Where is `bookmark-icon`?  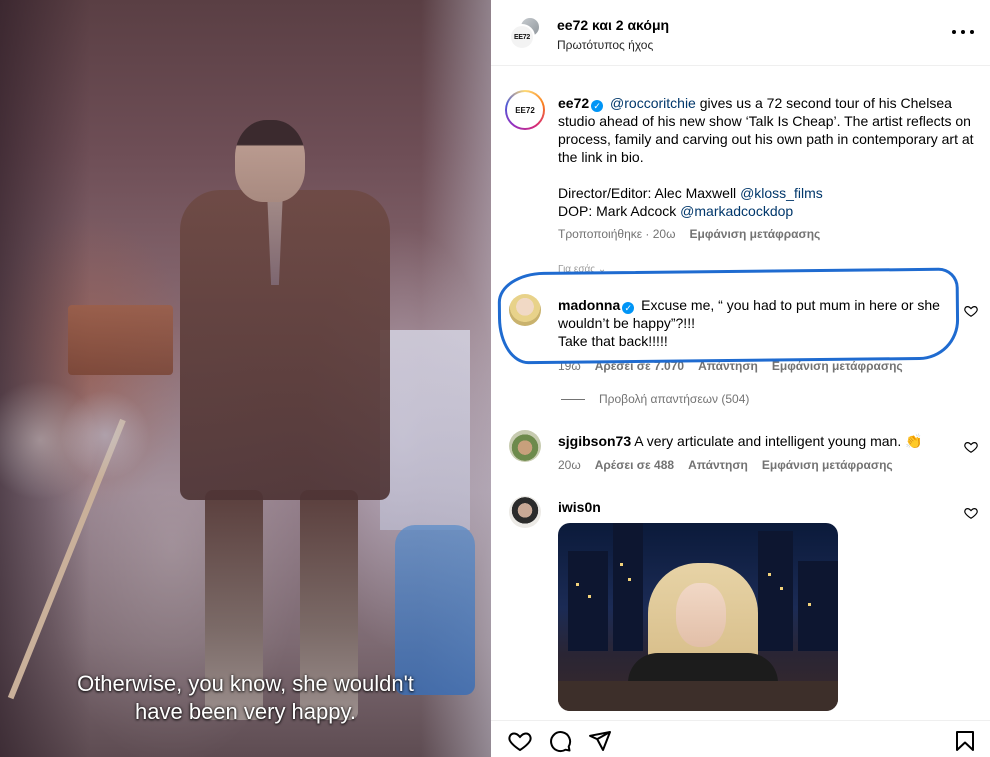
bookmark-icon is located at coordinates (965, 741).